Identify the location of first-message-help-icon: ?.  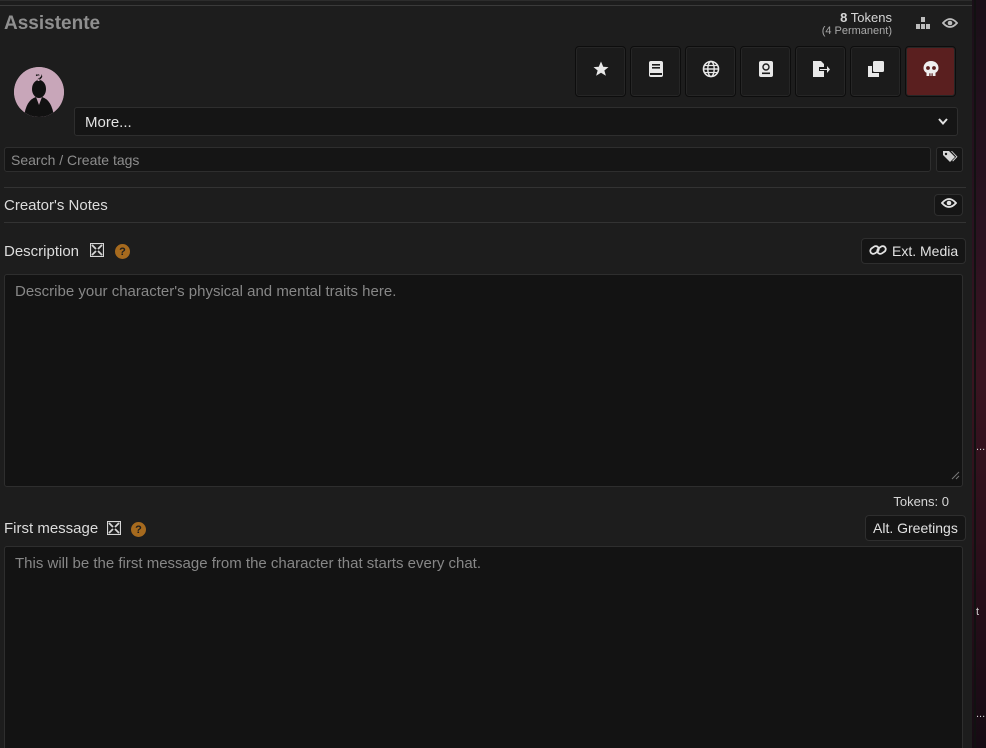
(138, 529).